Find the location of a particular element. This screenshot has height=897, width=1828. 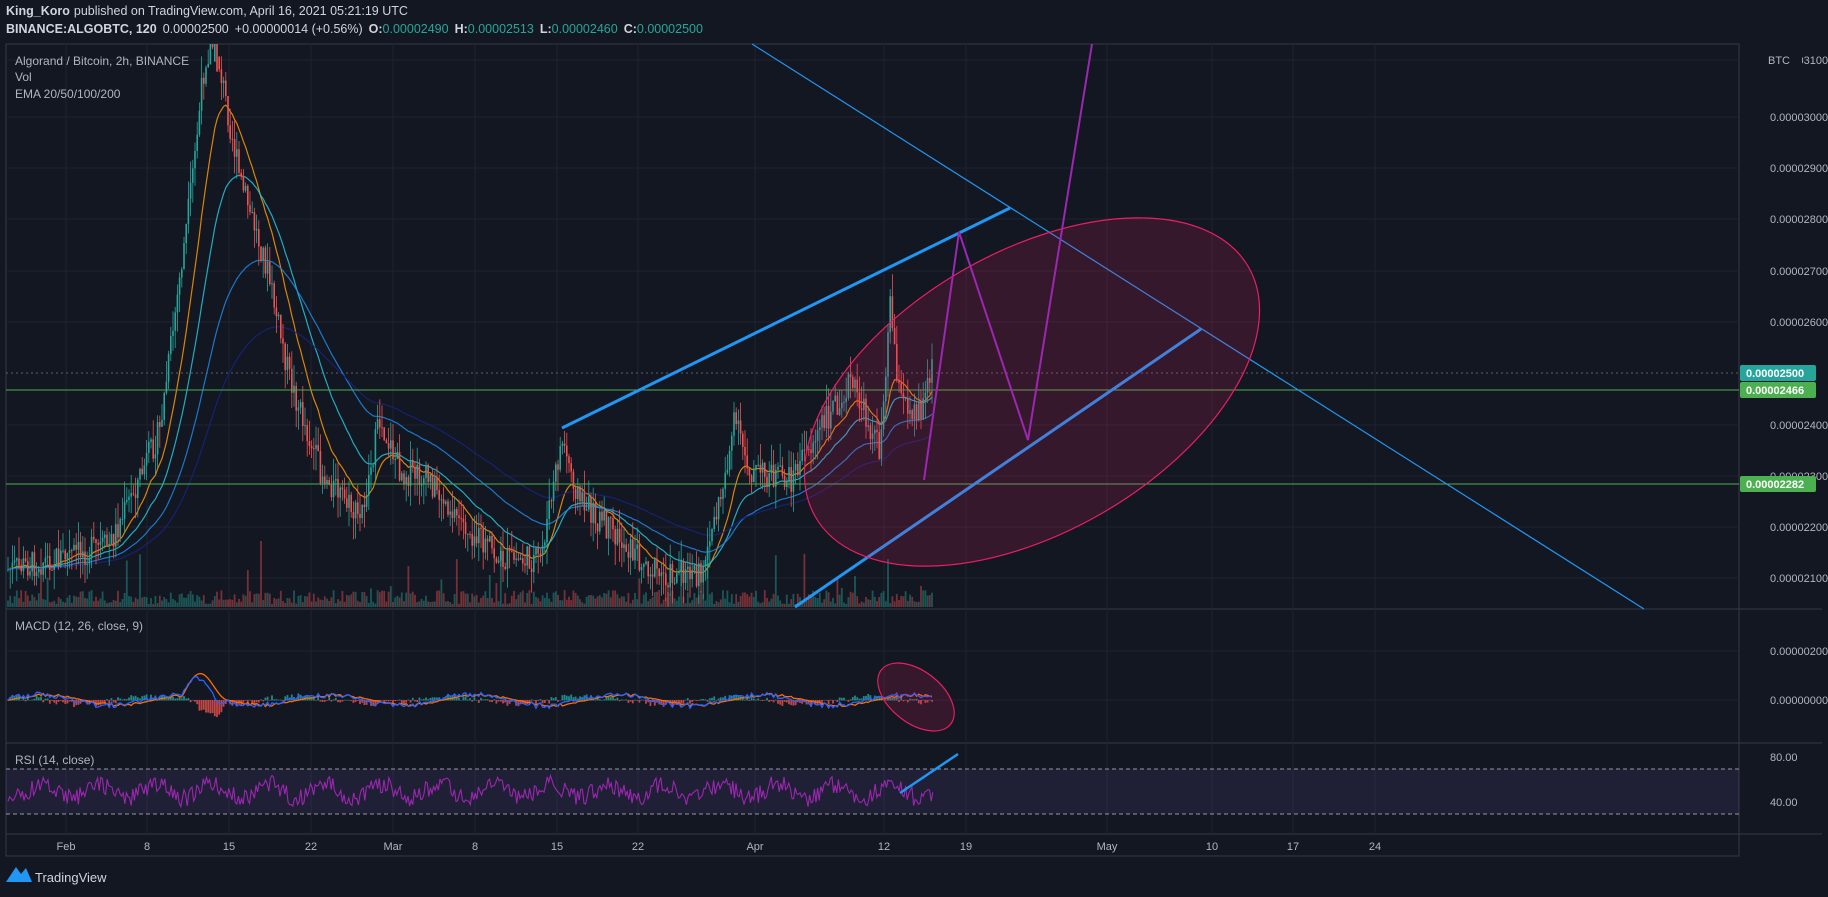

volume-legend: Vol is located at coordinates (23, 77).